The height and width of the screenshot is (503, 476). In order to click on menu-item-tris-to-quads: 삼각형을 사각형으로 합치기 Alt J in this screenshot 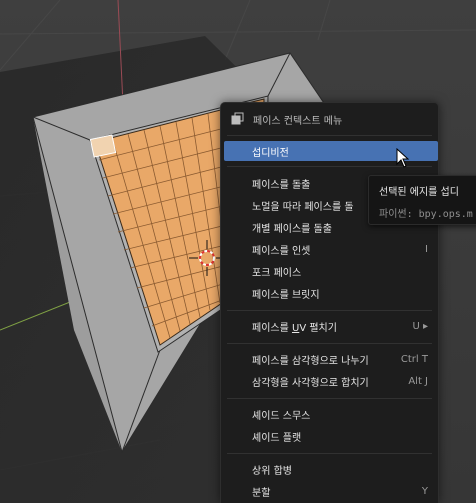, I will do `click(331, 381)`.